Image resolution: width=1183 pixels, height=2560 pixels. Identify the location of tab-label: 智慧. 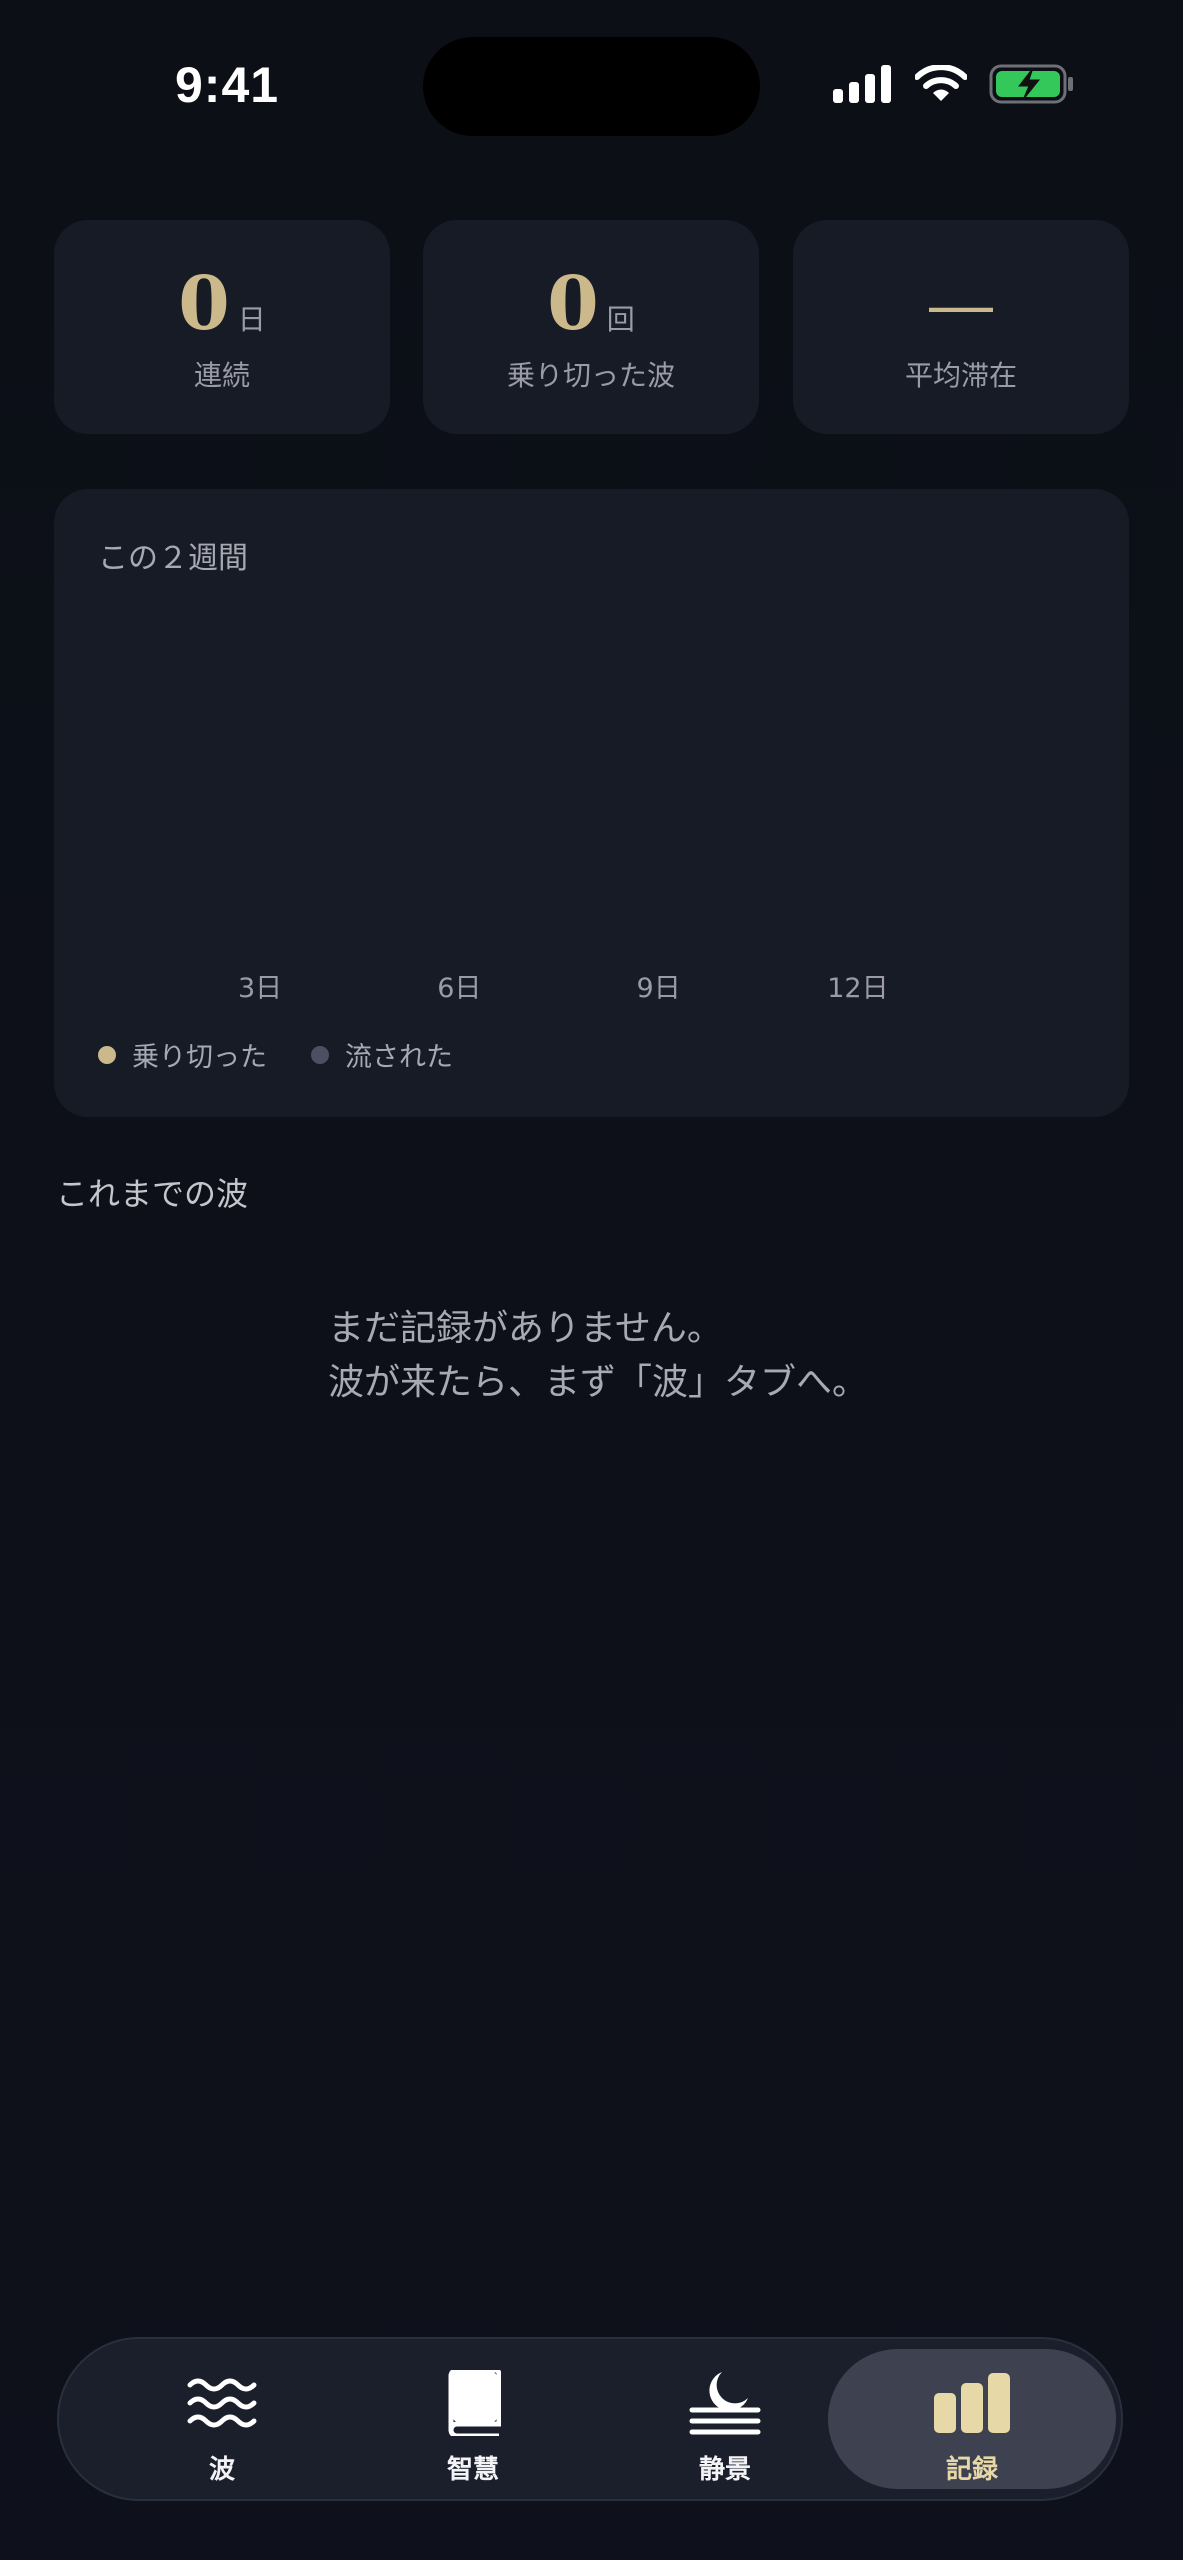
(472, 2470).